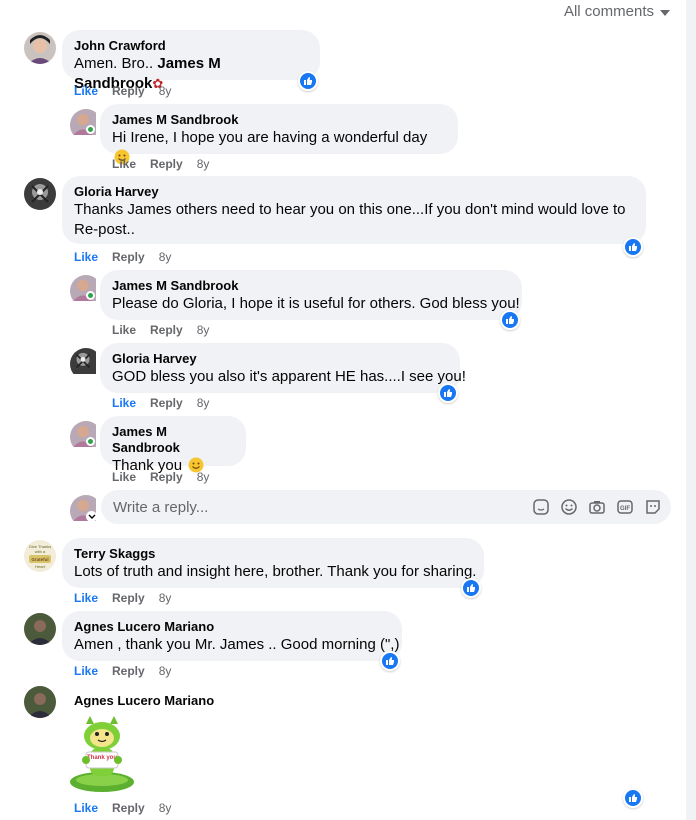  What do you see at coordinates (191, 46) in the screenshot?
I see `comment-author: John Crawford` at bounding box center [191, 46].